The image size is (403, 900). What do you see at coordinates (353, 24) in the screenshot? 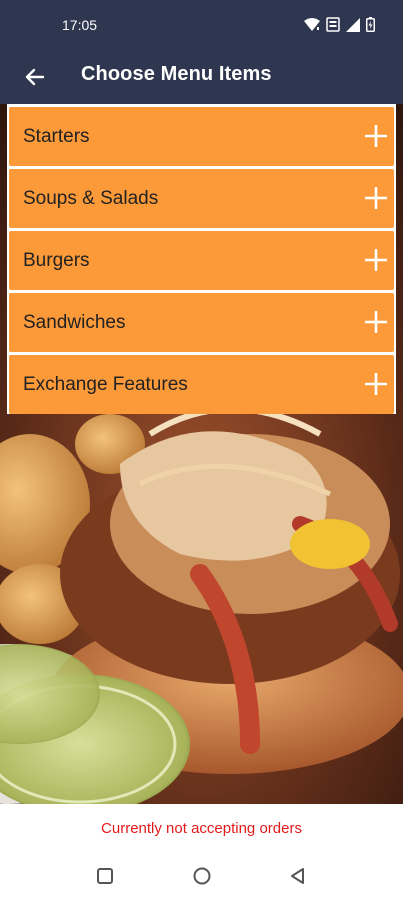
I see `cell-signal-icon` at bounding box center [353, 24].